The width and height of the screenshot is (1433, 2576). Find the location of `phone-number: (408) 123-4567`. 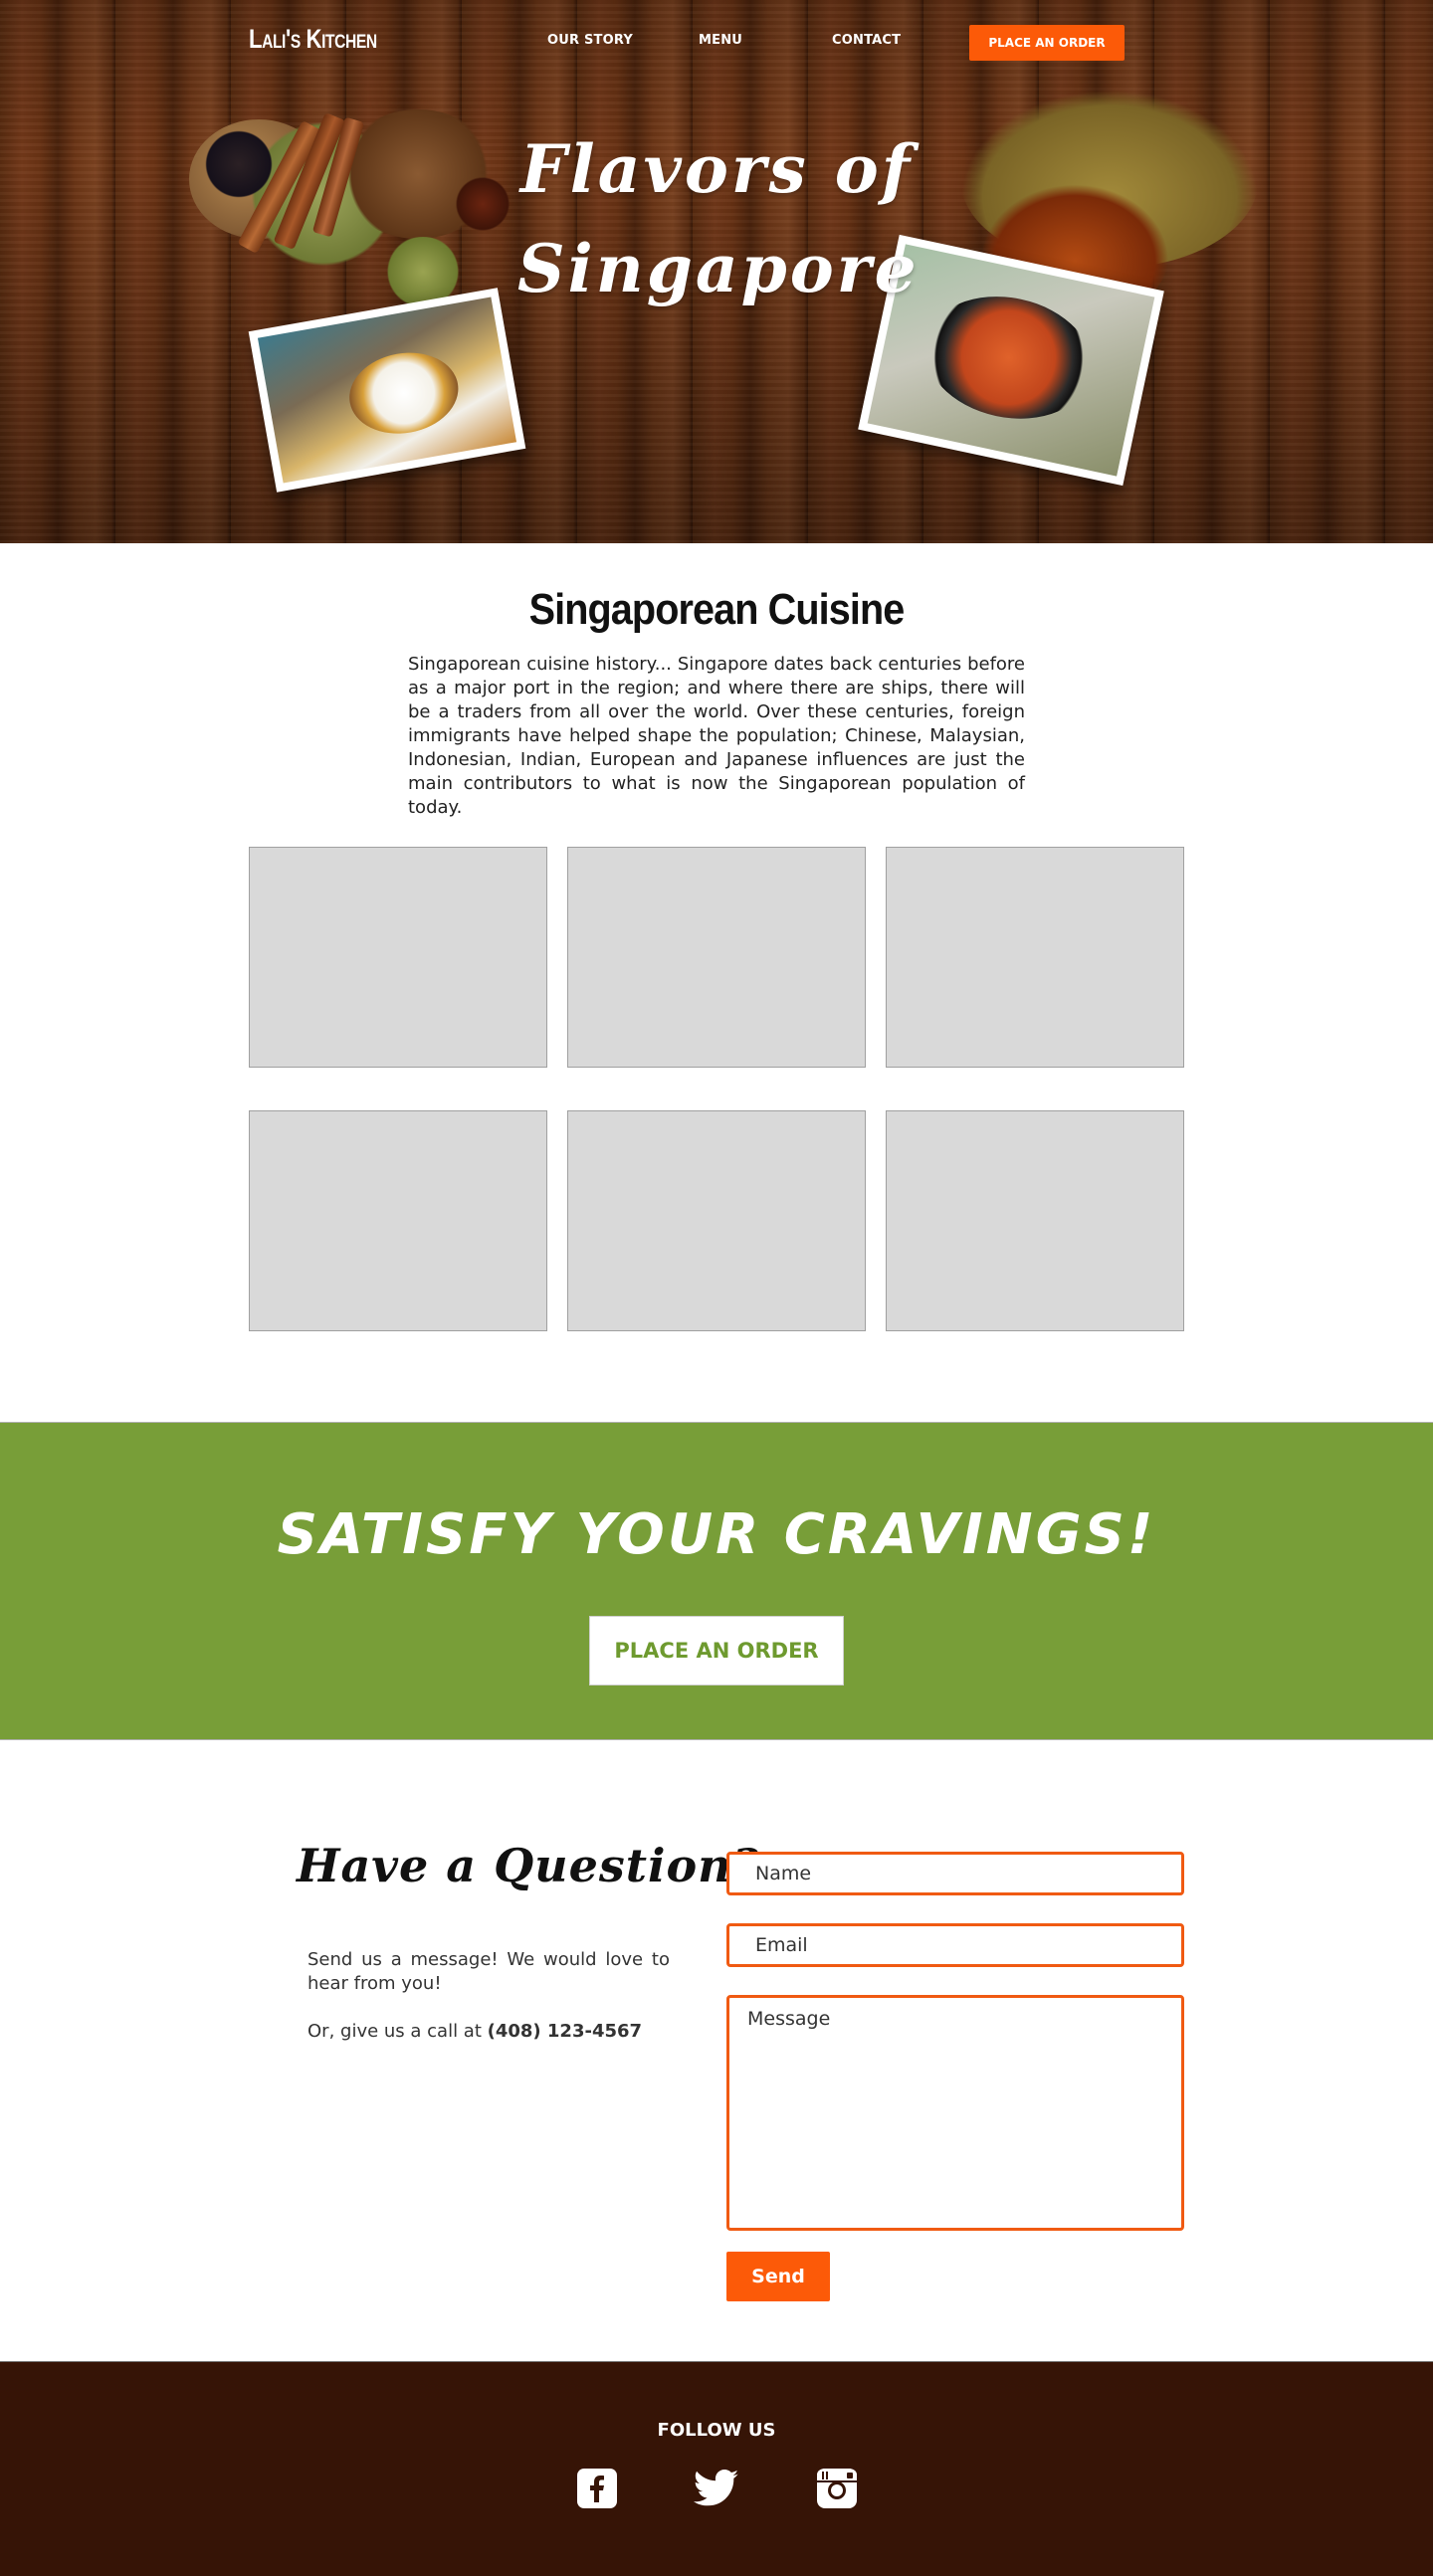

phone-number: (408) 123-4567 is located at coordinates (565, 2031).